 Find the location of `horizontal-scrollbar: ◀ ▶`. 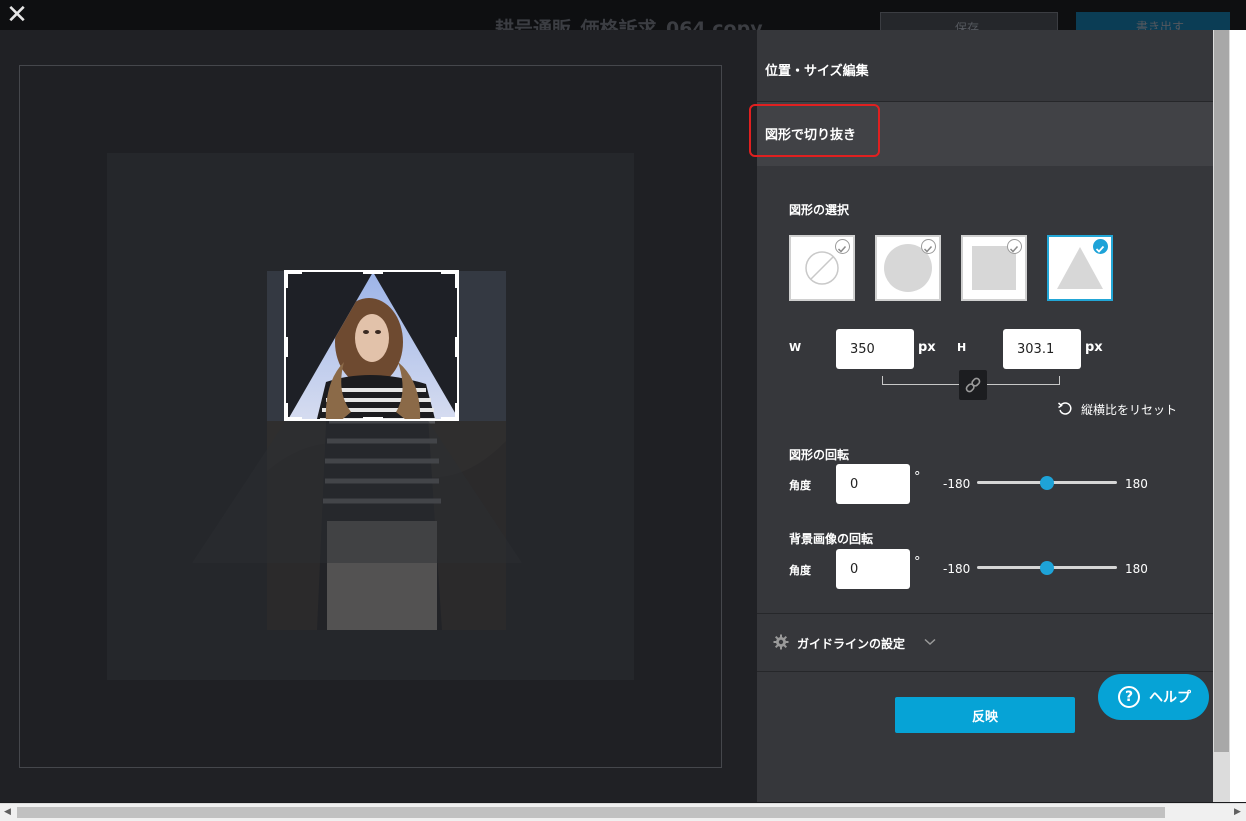

horizontal-scrollbar: ◀ ▶ is located at coordinates (623, 812).